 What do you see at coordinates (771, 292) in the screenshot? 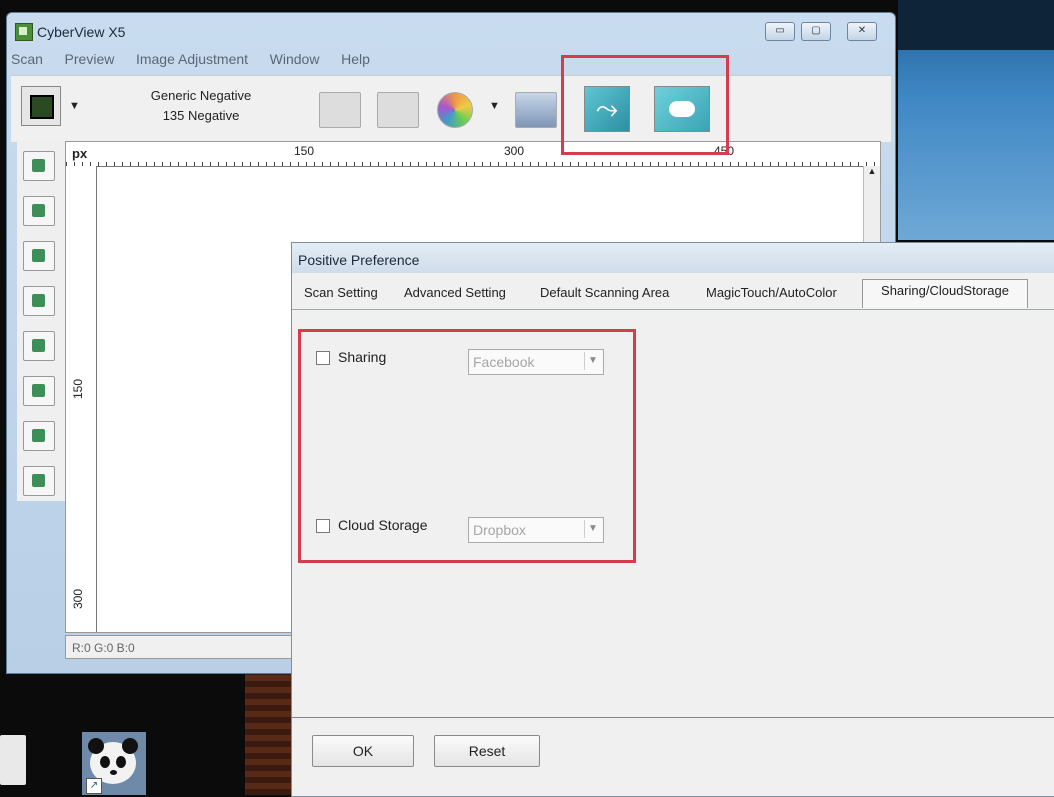
I see `tab-magictouch: MagicTouch/AutoColor` at bounding box center [771, 292].